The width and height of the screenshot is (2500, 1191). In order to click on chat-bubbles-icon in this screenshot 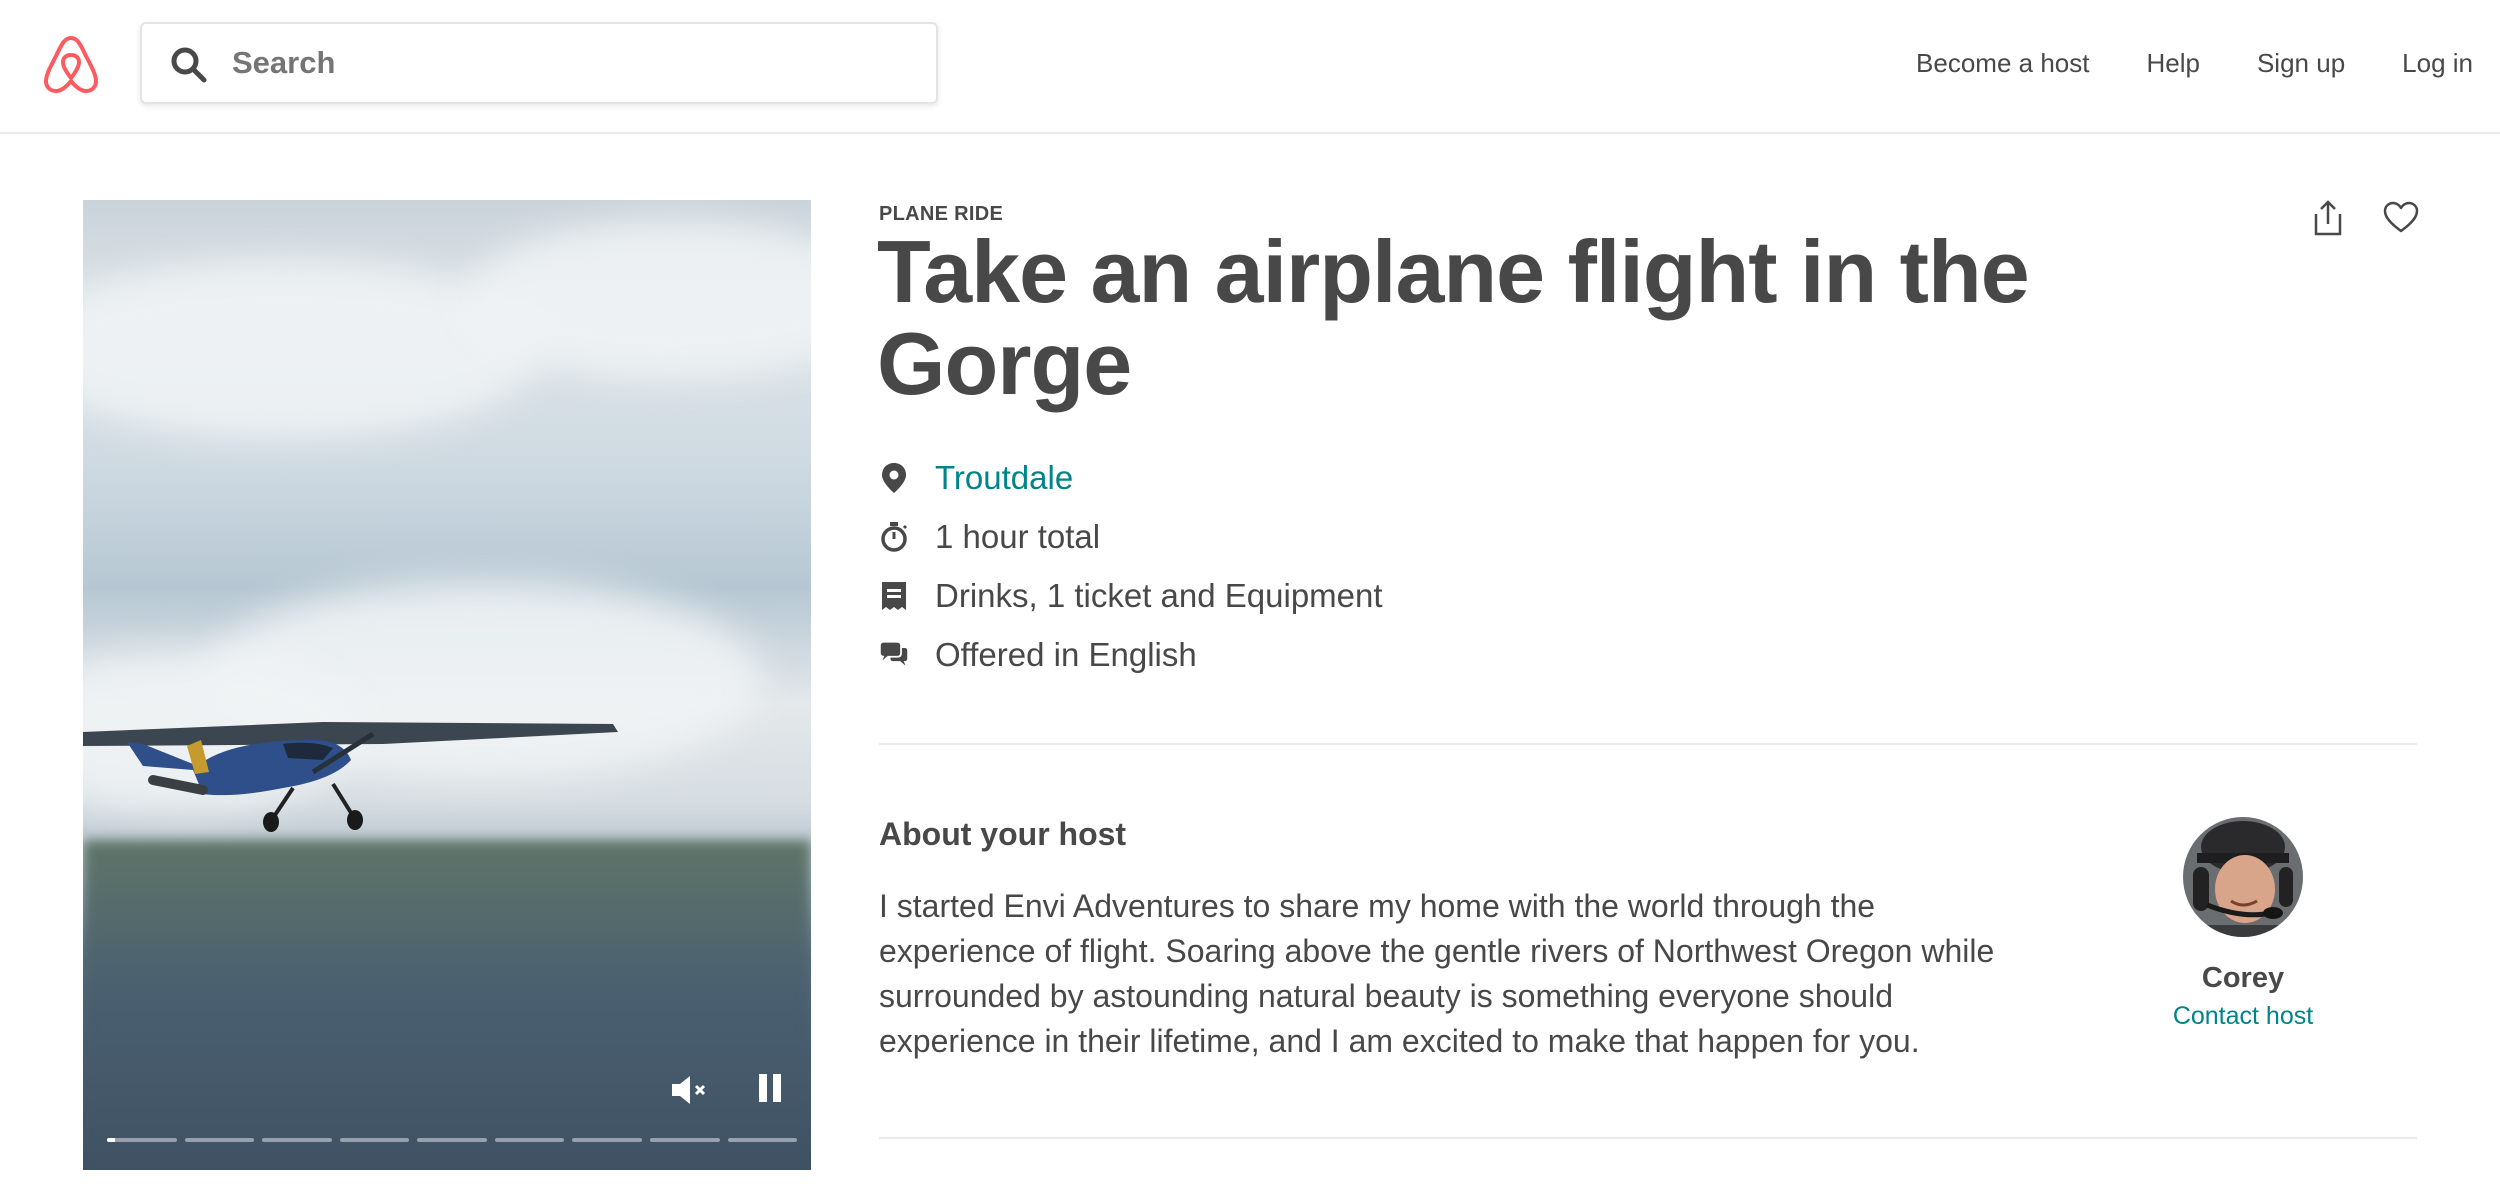, I will do `click(894, 655)`.